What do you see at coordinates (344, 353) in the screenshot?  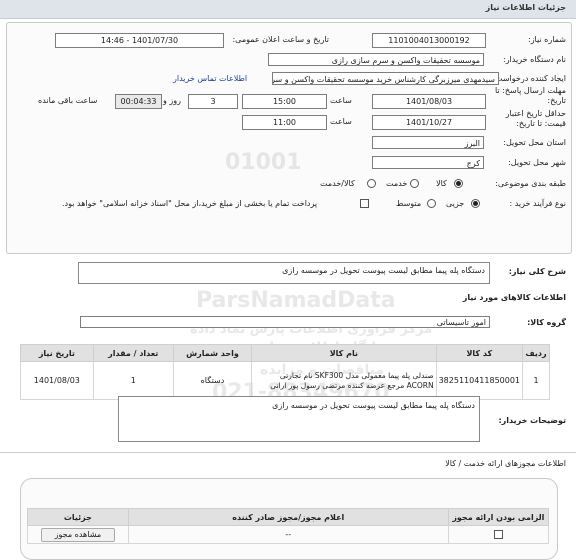 I see `col-name: نام کالا` at bounding box center [344, 353].